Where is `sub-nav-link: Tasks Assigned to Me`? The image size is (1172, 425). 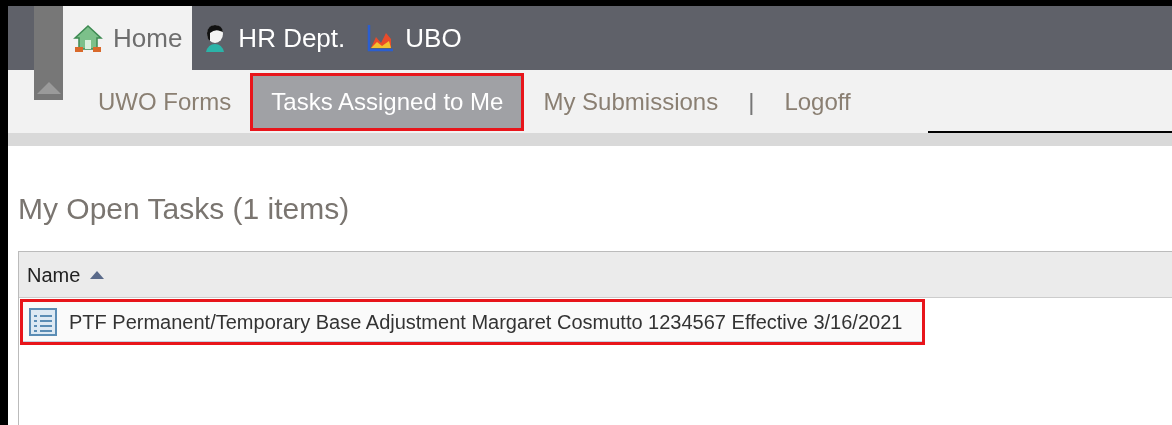
sub-nav-link: Tasks Assigned to Me is located at coordinates (387, 101).